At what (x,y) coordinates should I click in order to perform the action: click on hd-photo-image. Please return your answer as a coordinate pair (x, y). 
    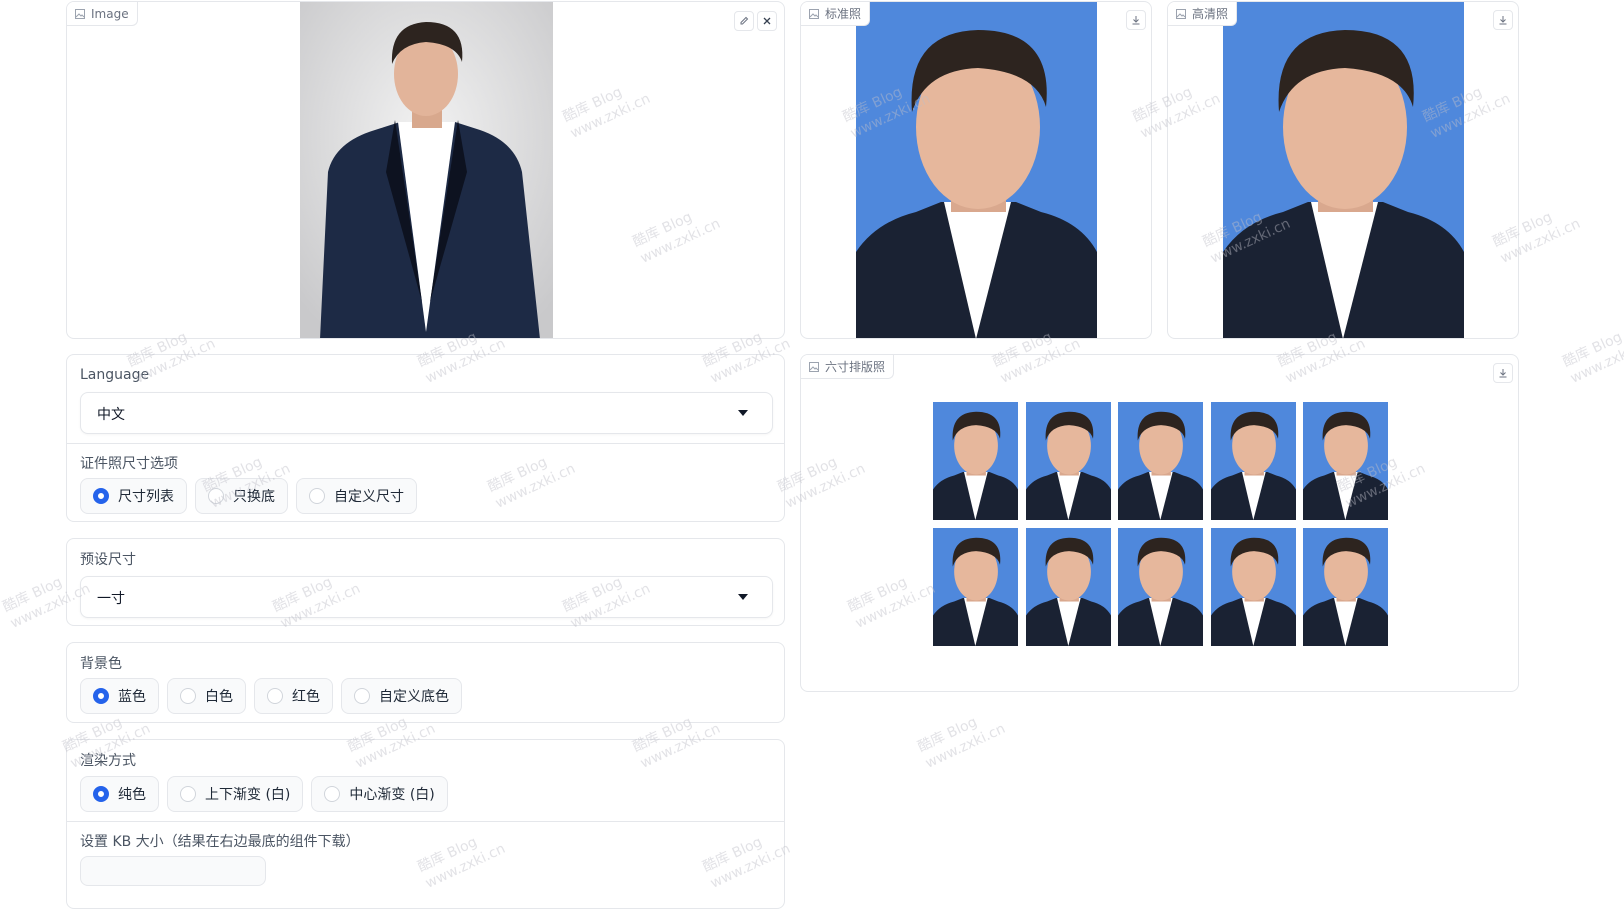
    Looking at the image, I should click on (1343, 170).